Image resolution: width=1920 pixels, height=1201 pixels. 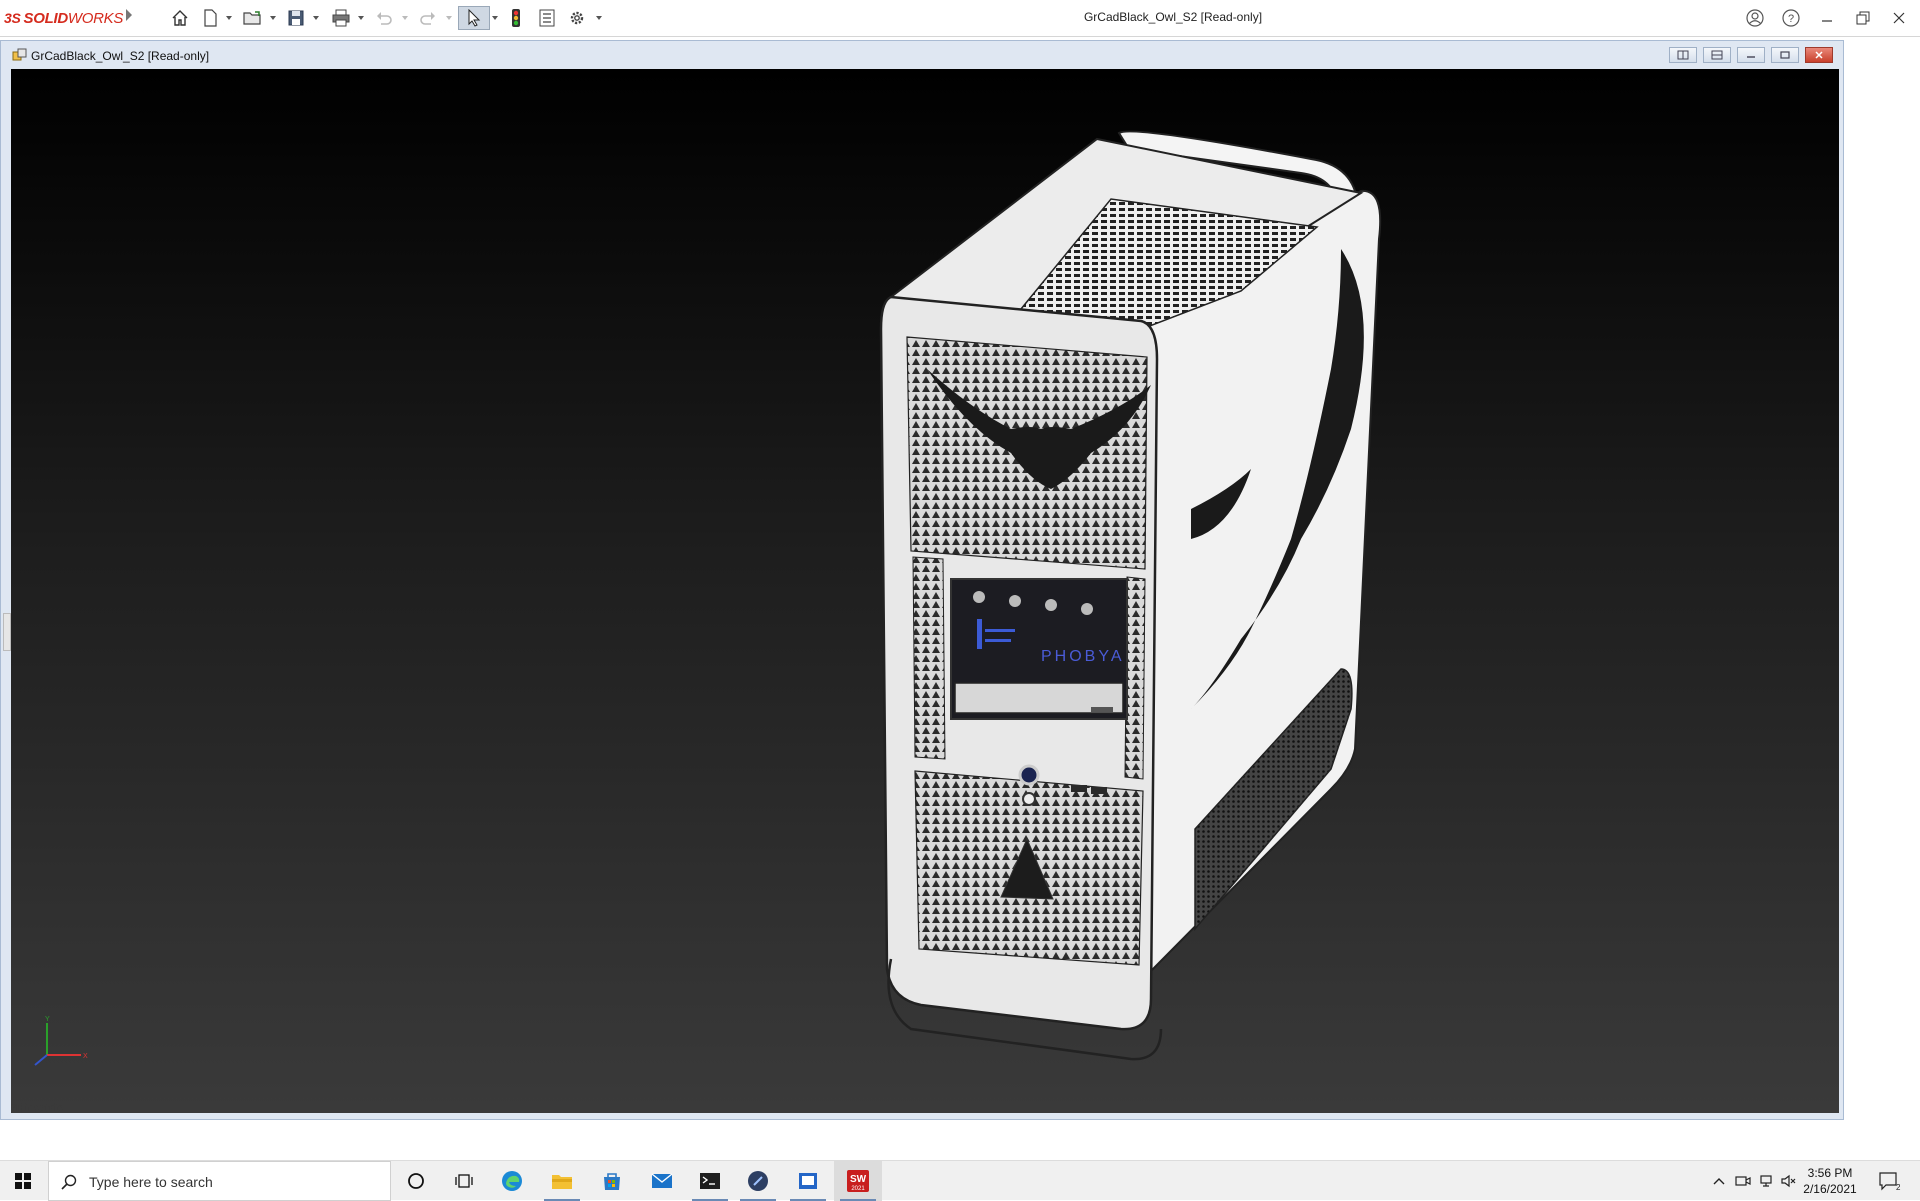 I want to click on gear-icon, so click(x=577, y=18).